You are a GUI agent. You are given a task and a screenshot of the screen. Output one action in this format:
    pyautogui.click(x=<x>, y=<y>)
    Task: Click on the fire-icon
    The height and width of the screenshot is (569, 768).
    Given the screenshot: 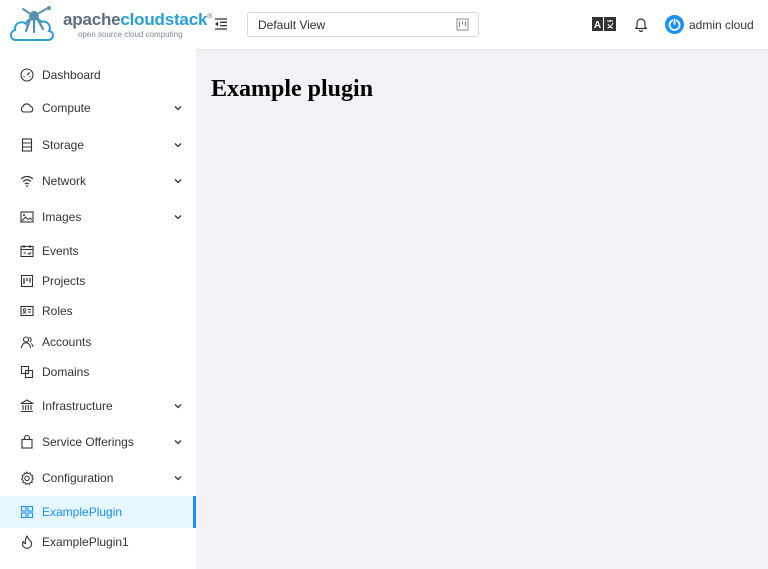 What is the action you would take?
    pyautogui.click(x=27, y=542)
    